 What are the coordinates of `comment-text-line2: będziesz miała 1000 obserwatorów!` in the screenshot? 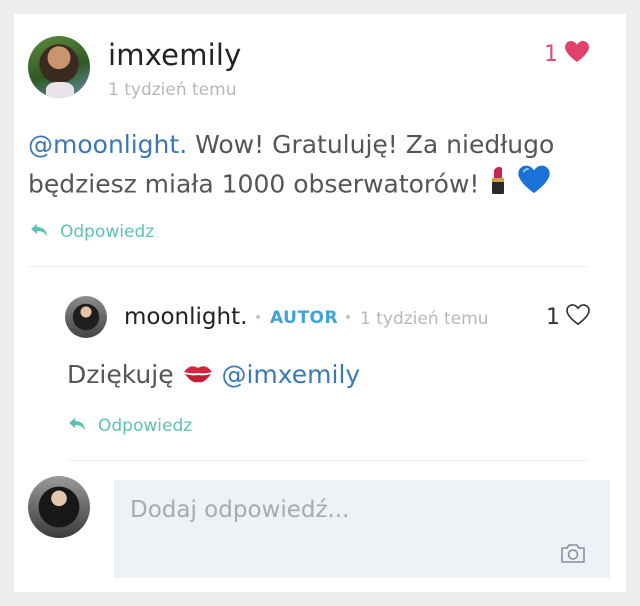 It's located at (258, 184).